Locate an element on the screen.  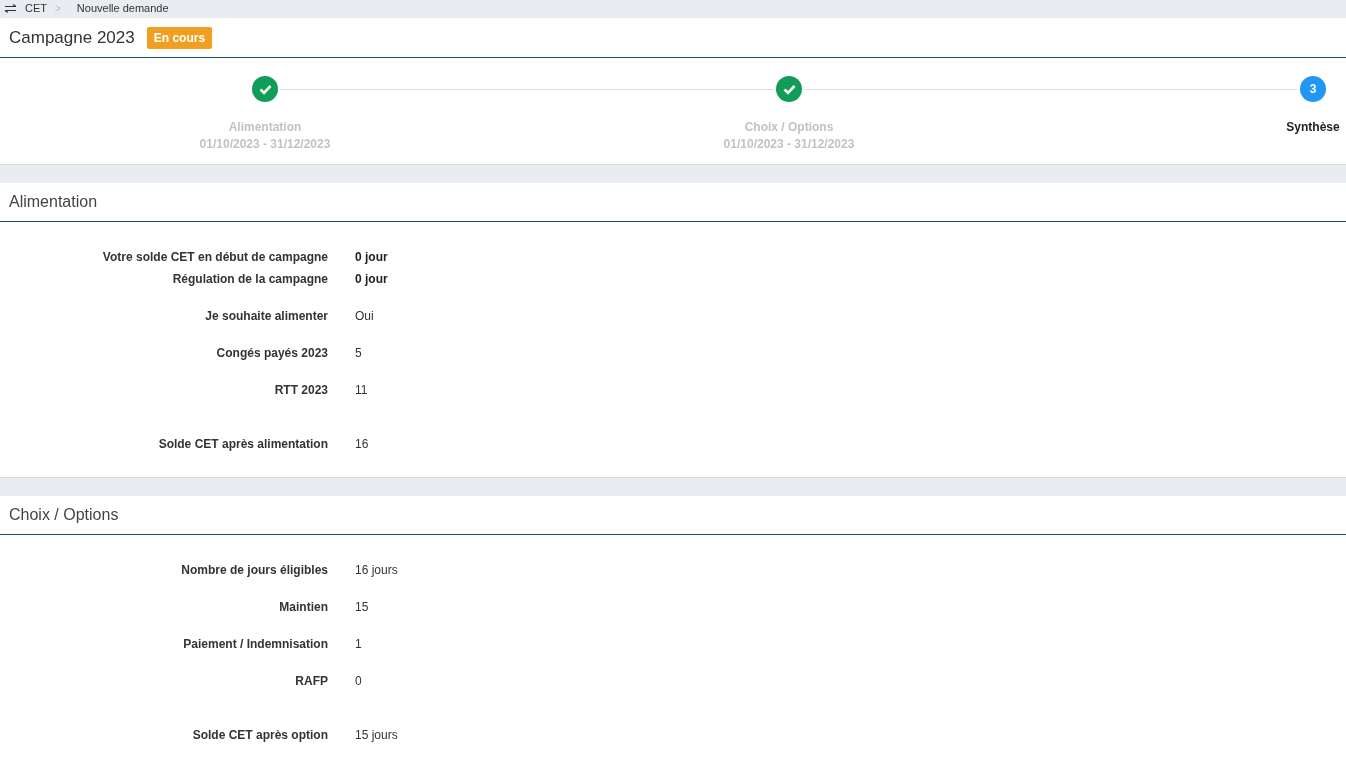
breadcrumb-item: CET is located at coordinates (36, 8).